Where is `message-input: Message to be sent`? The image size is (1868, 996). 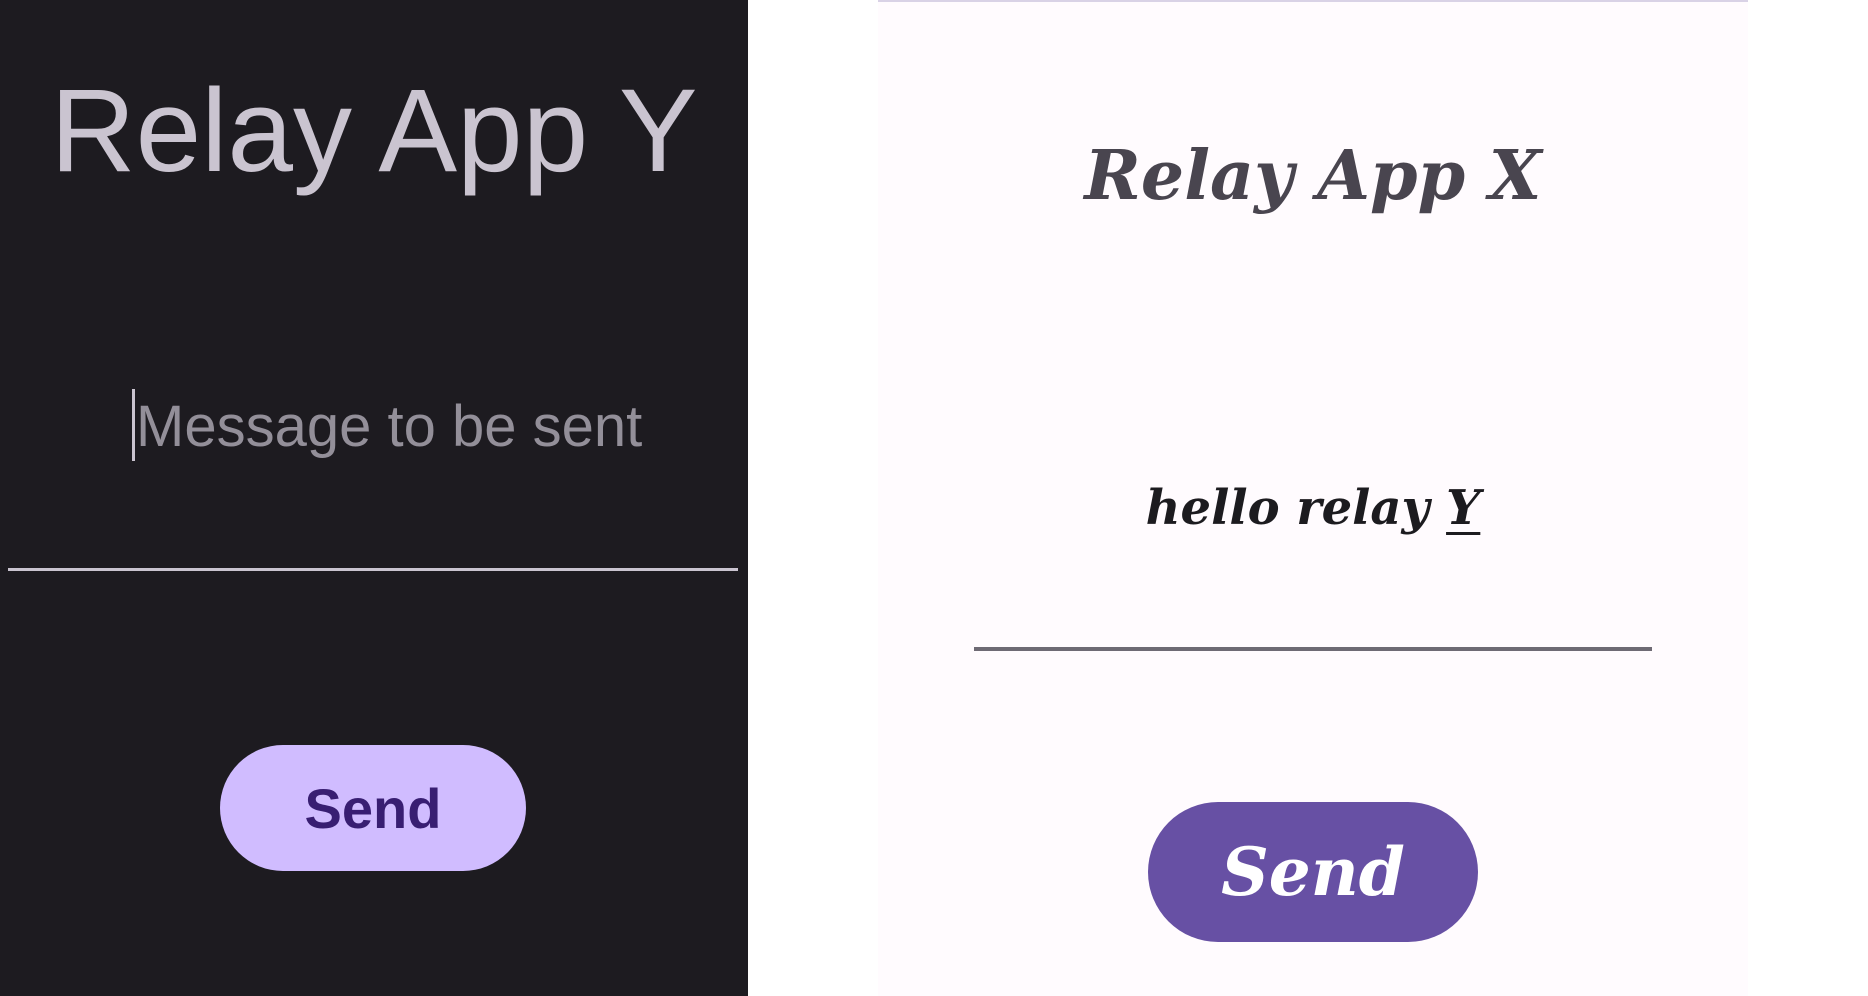
message-input: Message to be sent is located at coordinates (373, 466).